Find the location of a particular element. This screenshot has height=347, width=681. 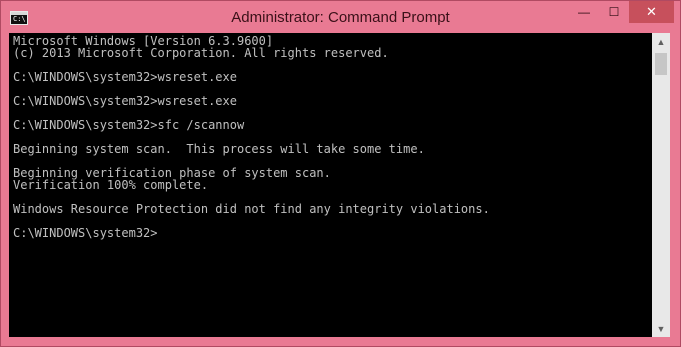

console-prompt-line: C:\WINDOWS\system32> is located at coordinates (85, 233).